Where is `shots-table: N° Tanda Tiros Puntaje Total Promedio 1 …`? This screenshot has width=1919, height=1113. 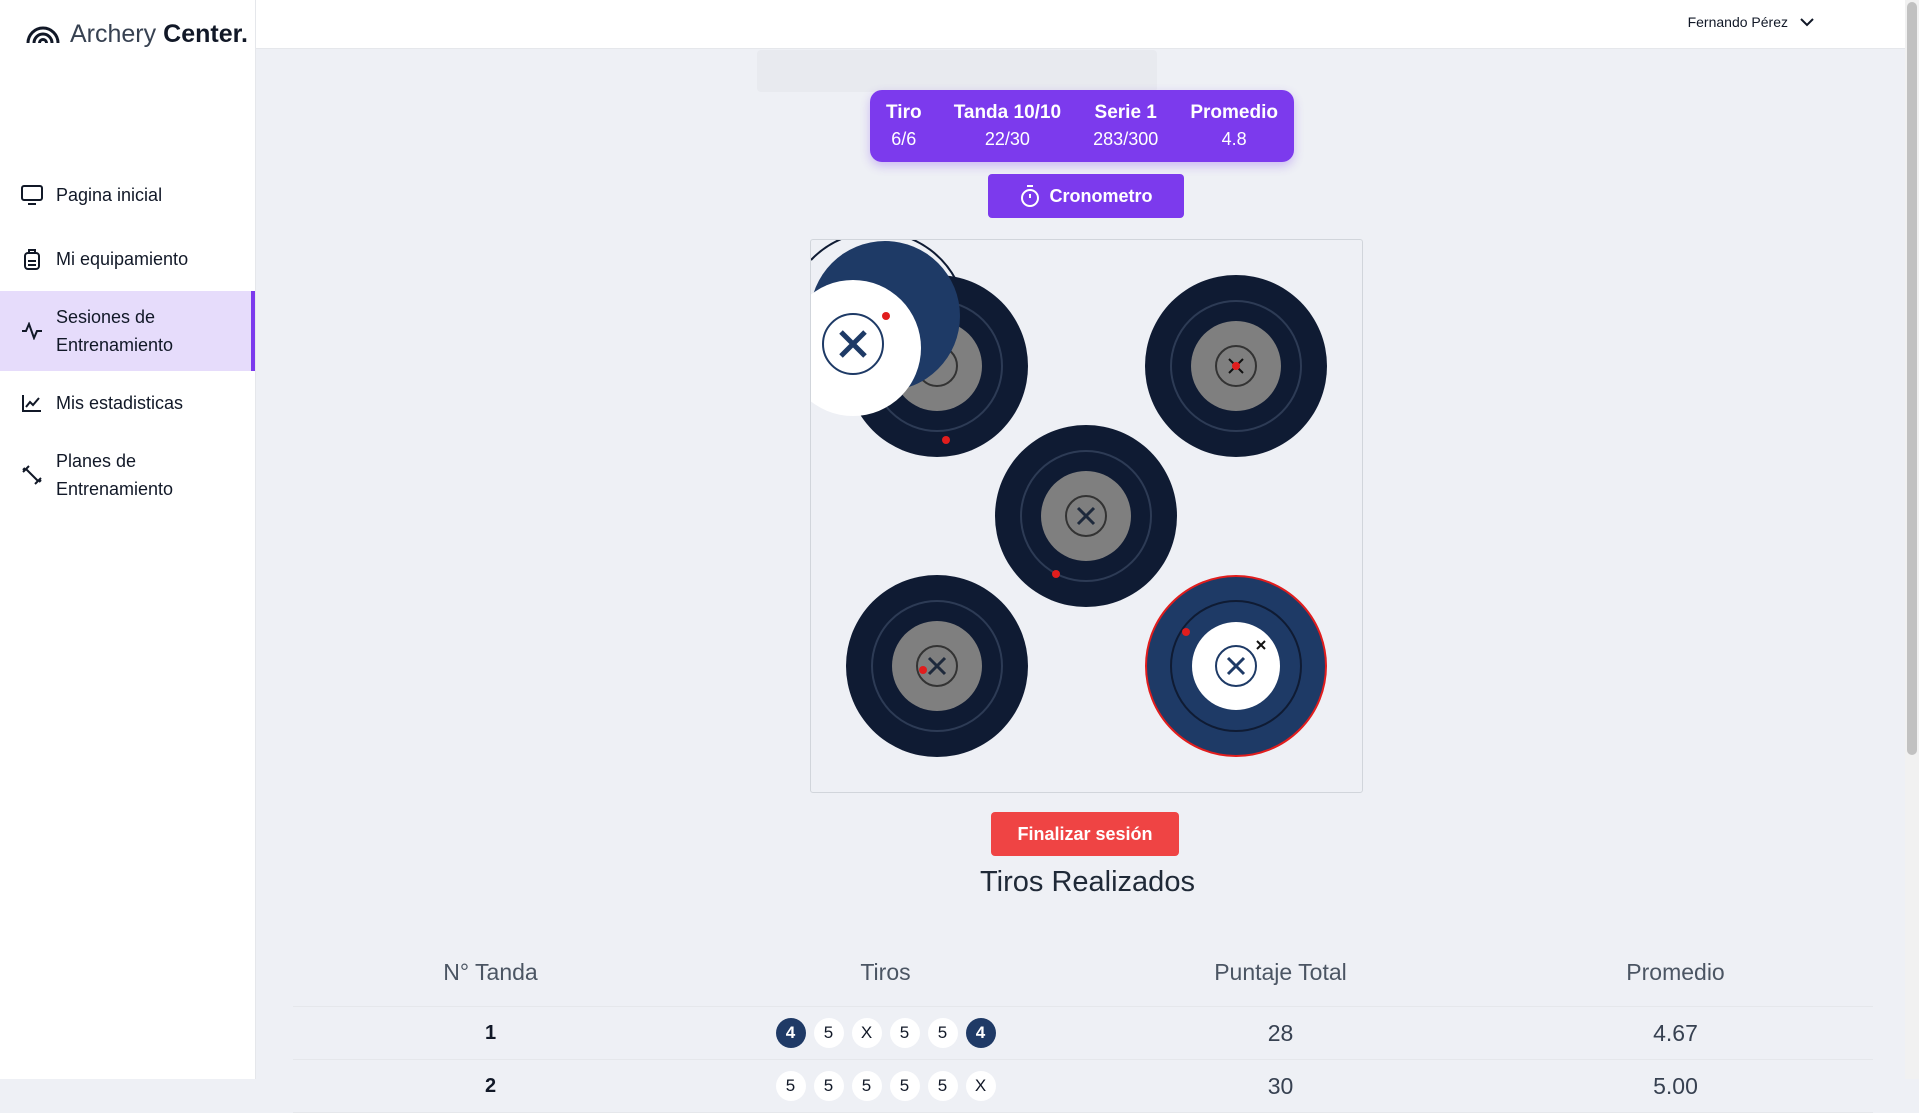
shots-table: N° Tanda Tiros Puntaje Total Promedio 1 … is located at coordinates (1083, 1025).